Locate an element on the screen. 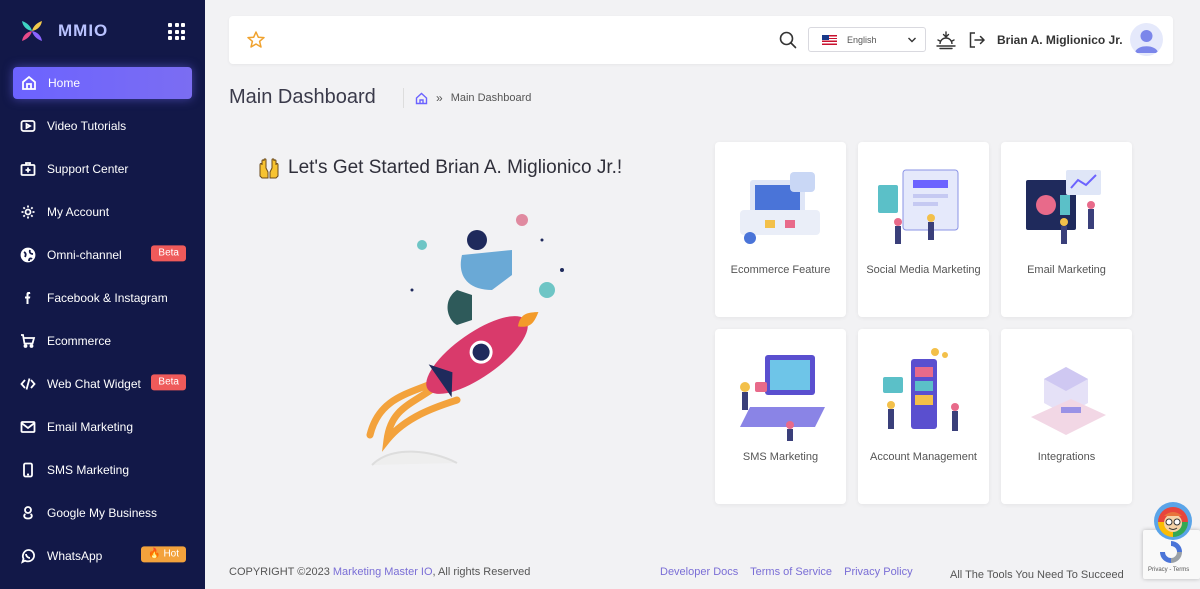  sunset-icon is located at coordinates (946, 40).